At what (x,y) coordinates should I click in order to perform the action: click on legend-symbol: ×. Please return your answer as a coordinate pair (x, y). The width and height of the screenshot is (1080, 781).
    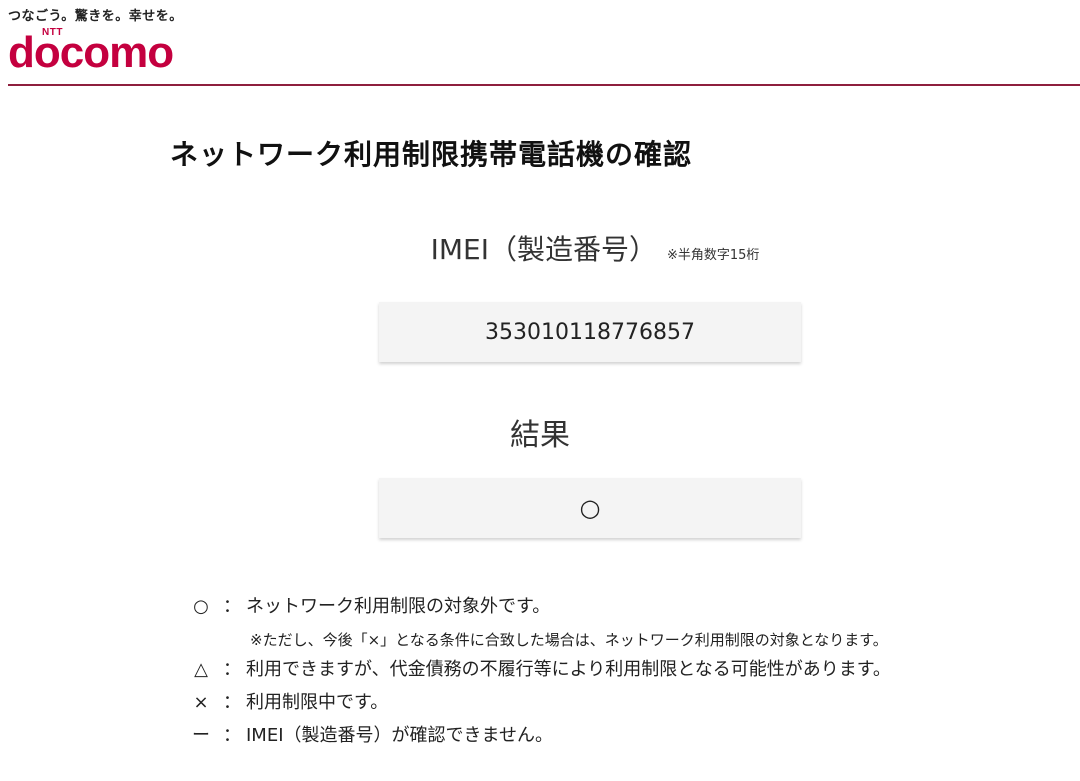
    Looking at the image, I should click on (201, 702).